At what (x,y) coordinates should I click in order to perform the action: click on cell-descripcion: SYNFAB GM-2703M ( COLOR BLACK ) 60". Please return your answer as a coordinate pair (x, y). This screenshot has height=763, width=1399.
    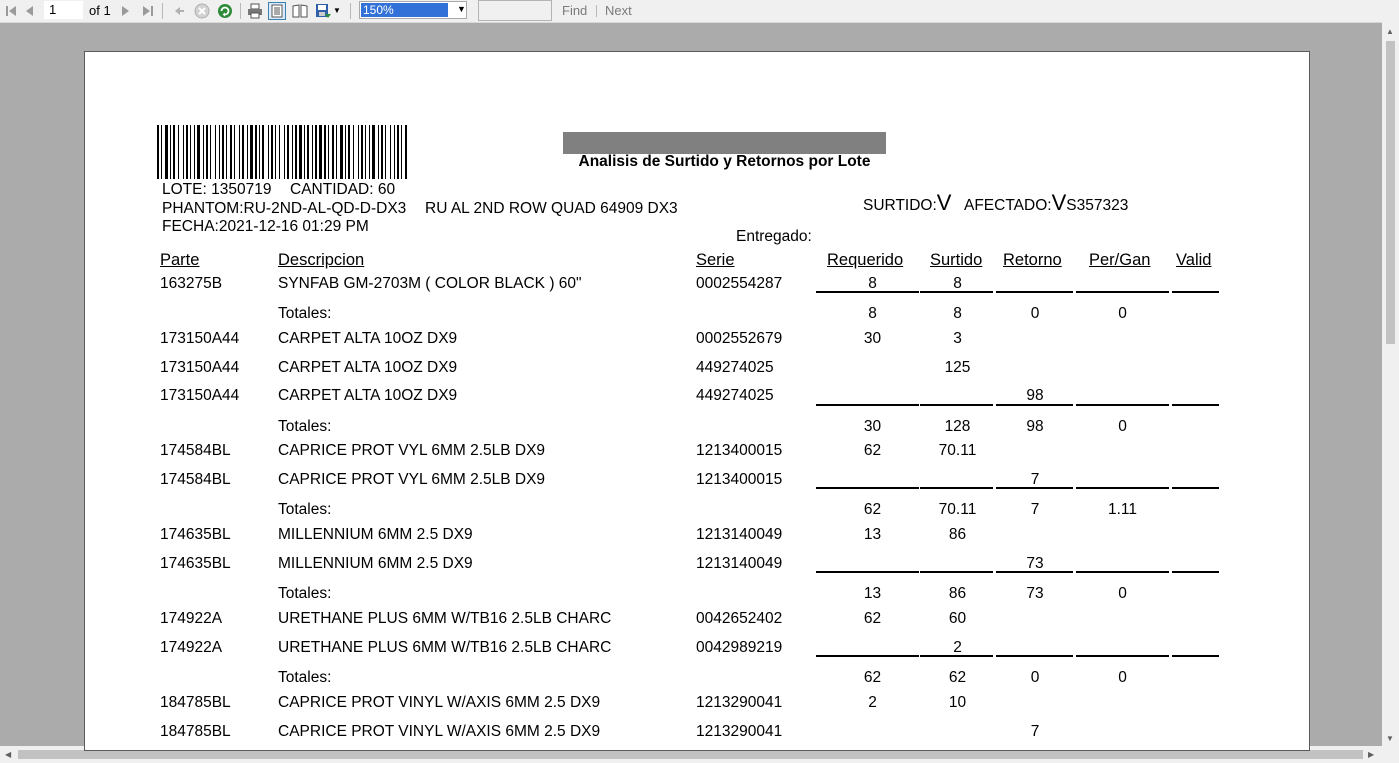
    Looking at the image, I should click on (430, 283).